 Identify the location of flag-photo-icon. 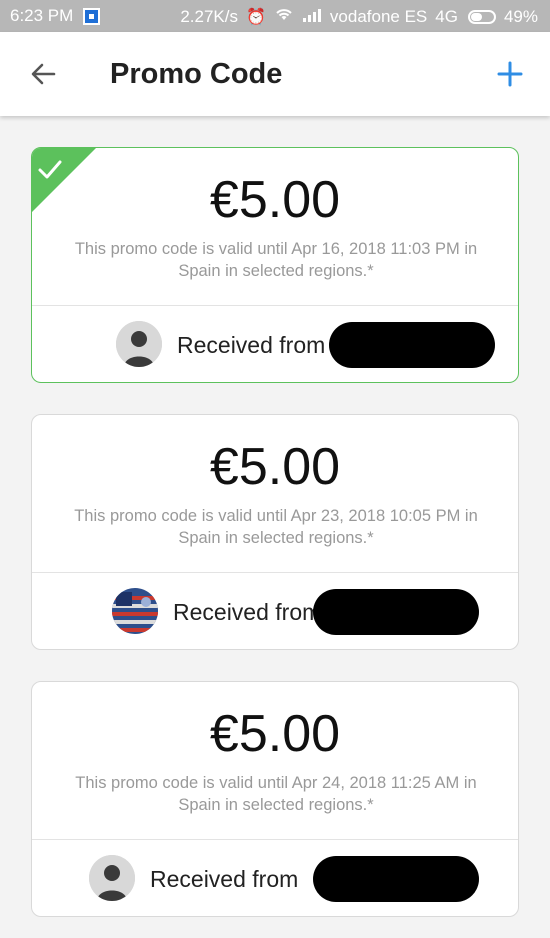
(135, 611).